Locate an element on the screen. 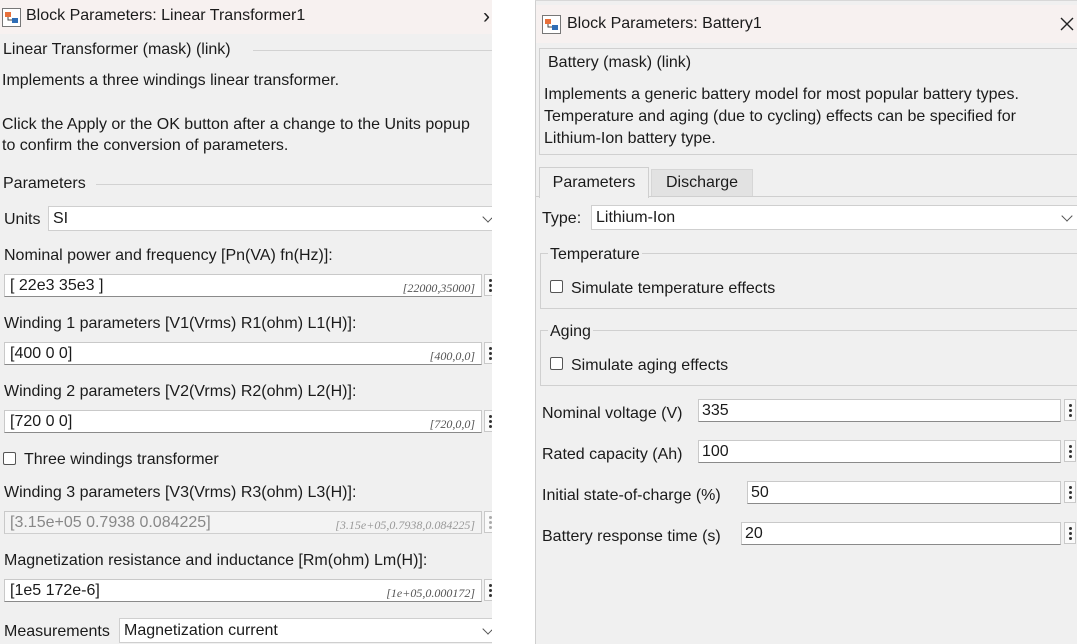  aging-group-title: Aging is located at coordinates (570, 332).